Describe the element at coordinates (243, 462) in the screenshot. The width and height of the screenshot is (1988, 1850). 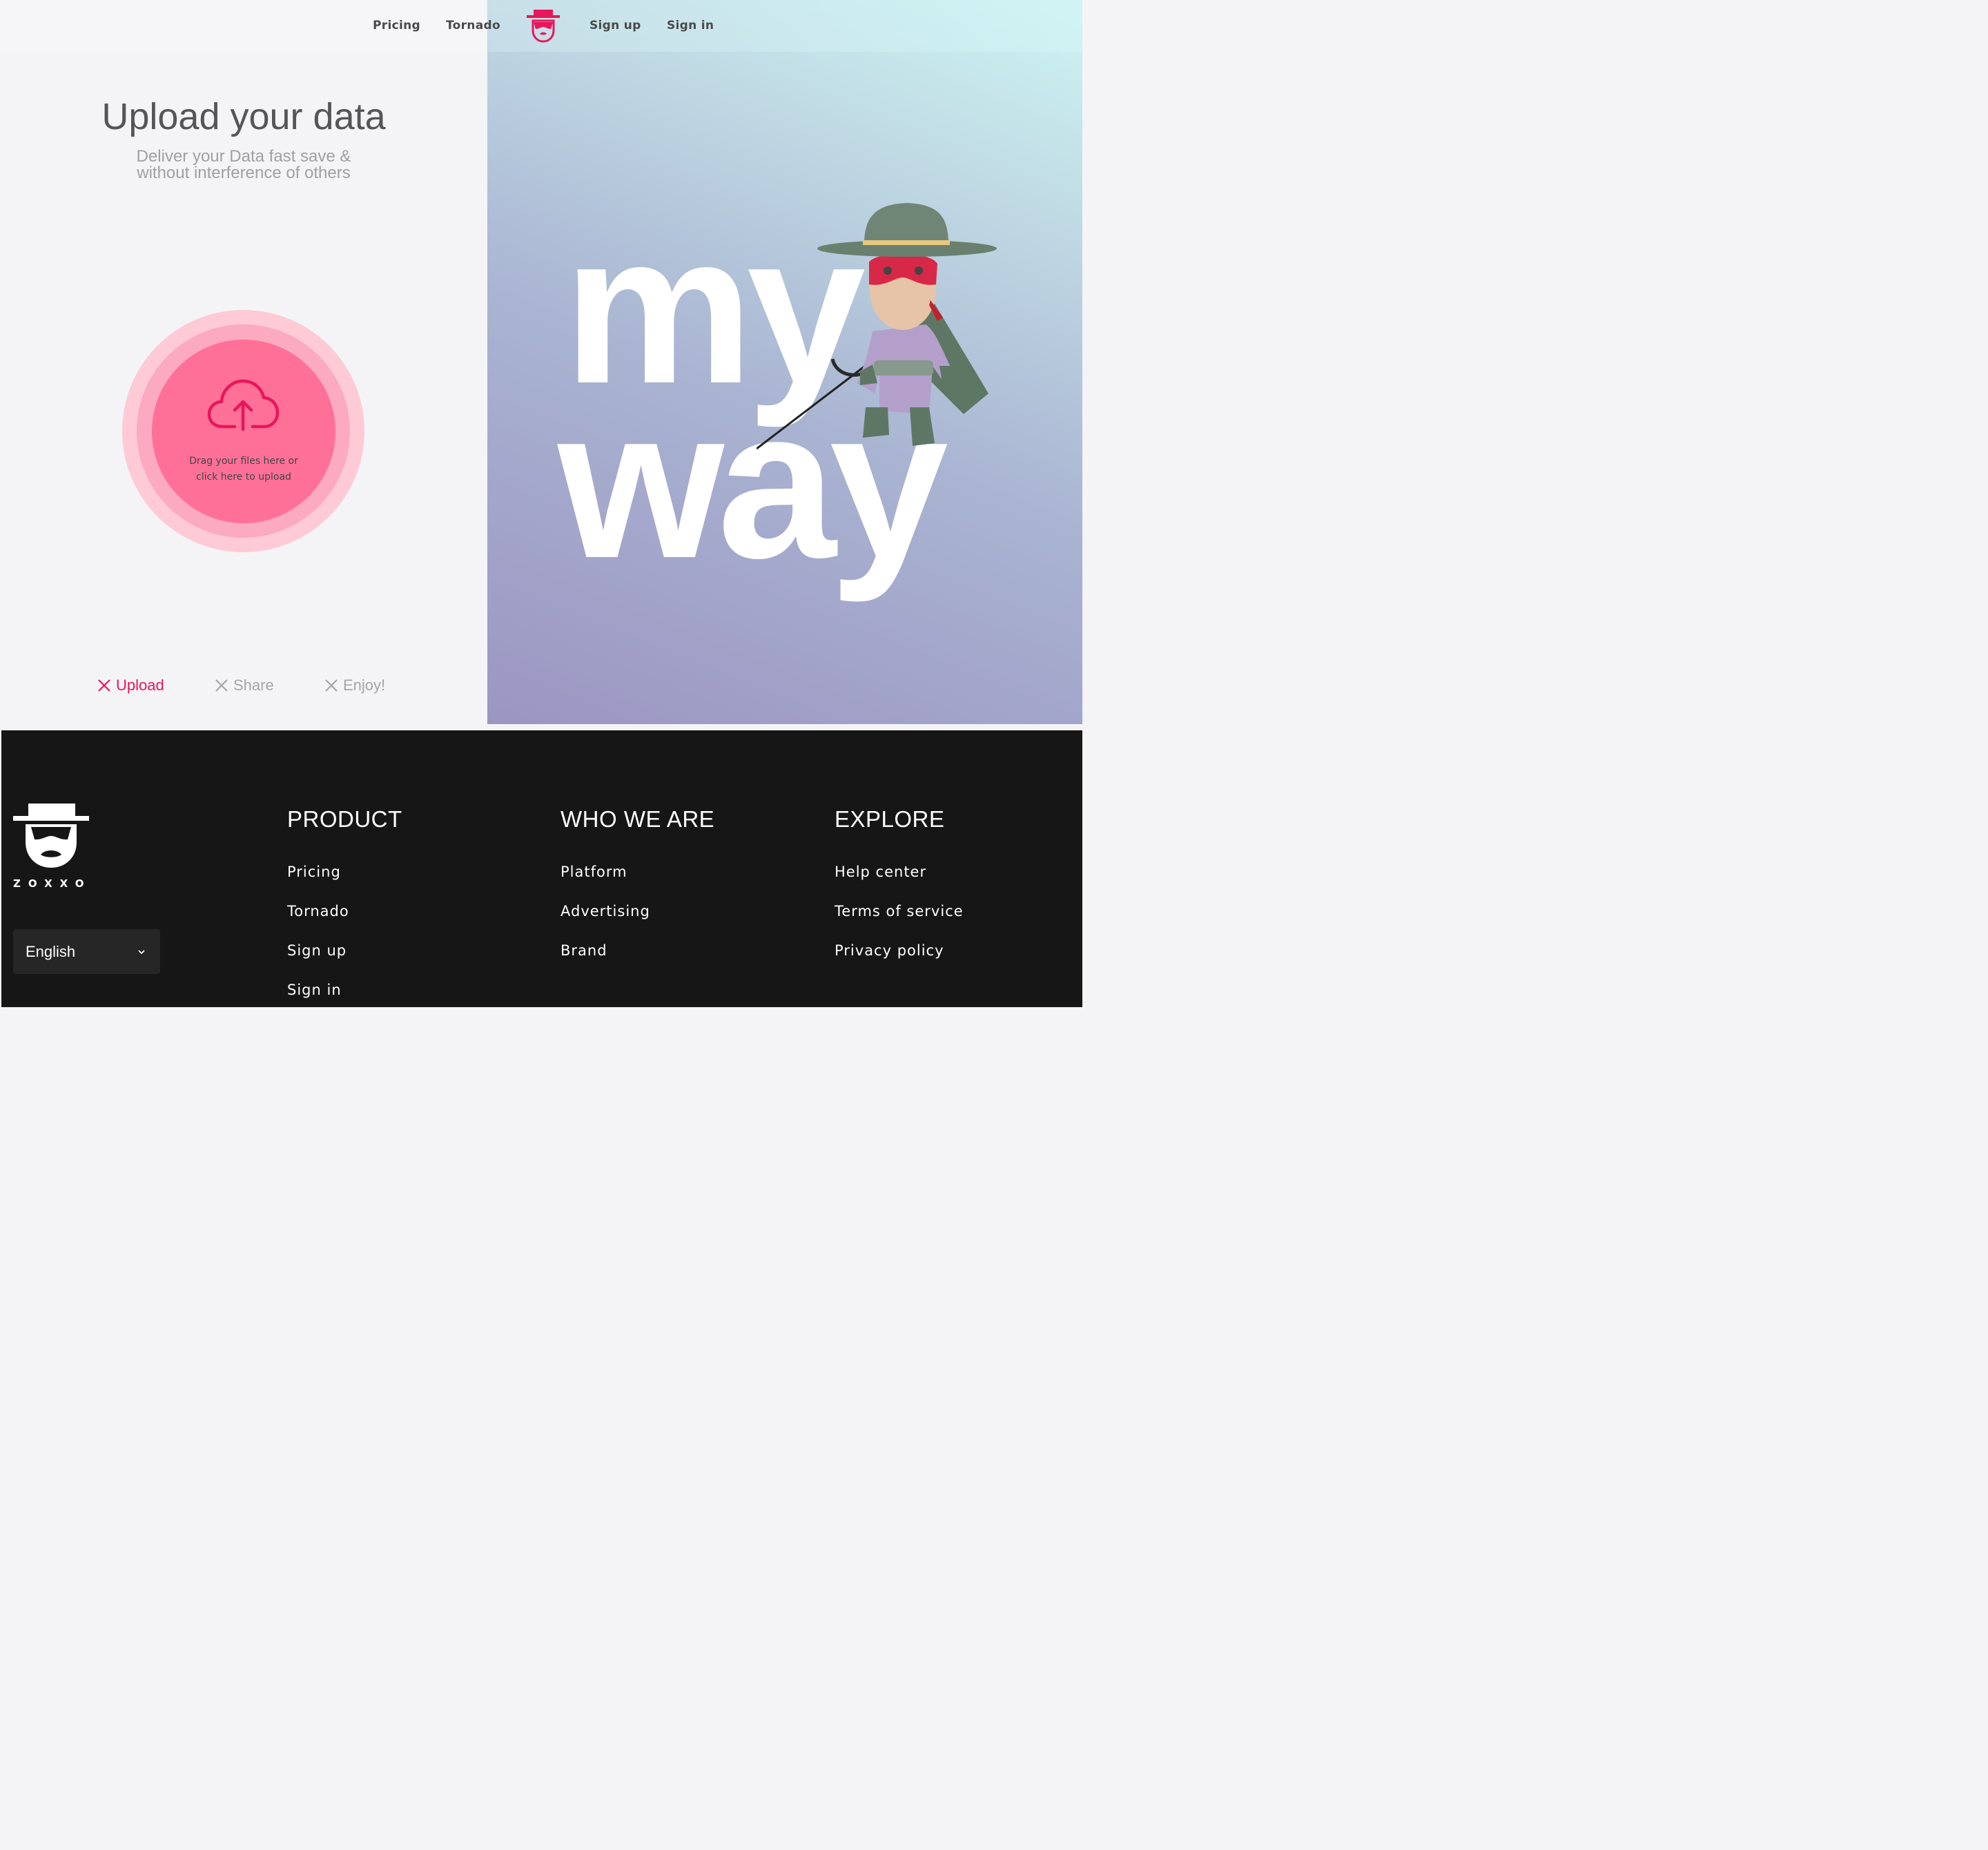
I see `dropzone-line-1: Drag your files here or` at that location.